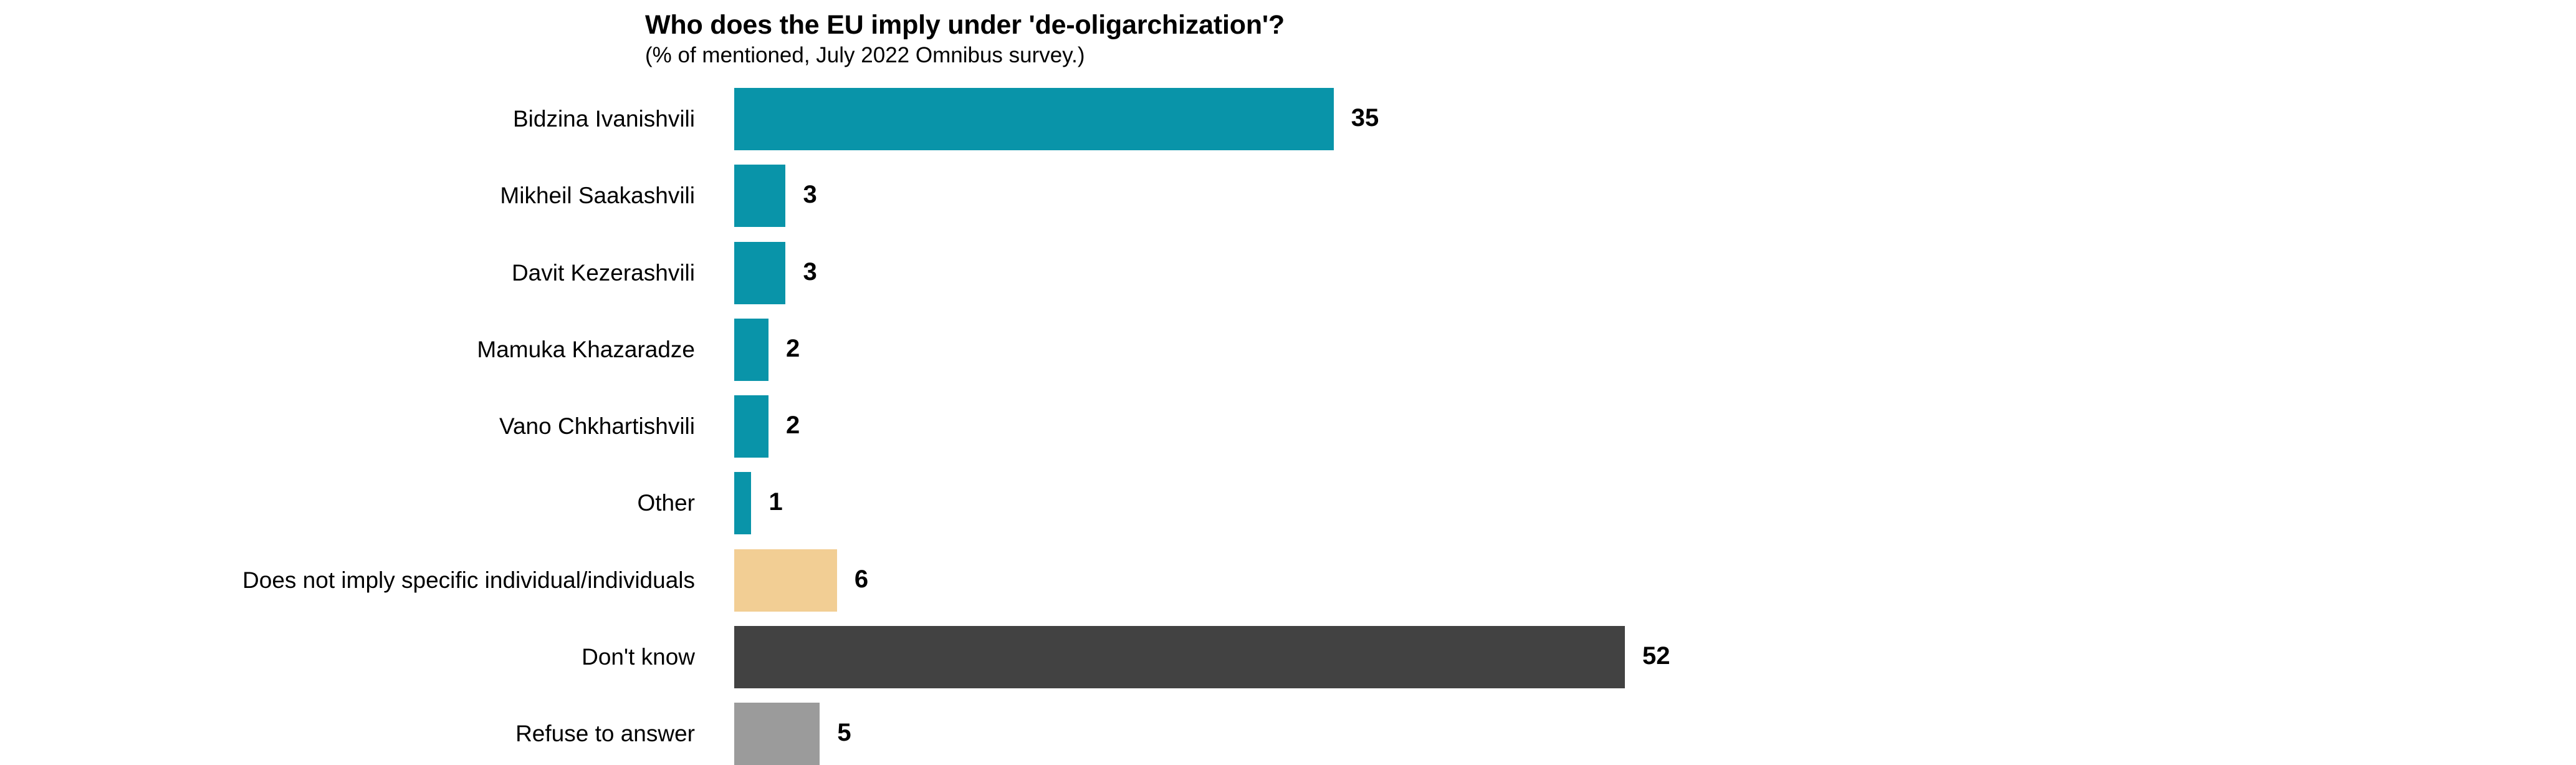 This screenshot has height=765, width=2576. Describe the element at coordinates (1288, 197) in the screenshot. I see `bar-row: Mikheil Saakashvili 3` at that location.